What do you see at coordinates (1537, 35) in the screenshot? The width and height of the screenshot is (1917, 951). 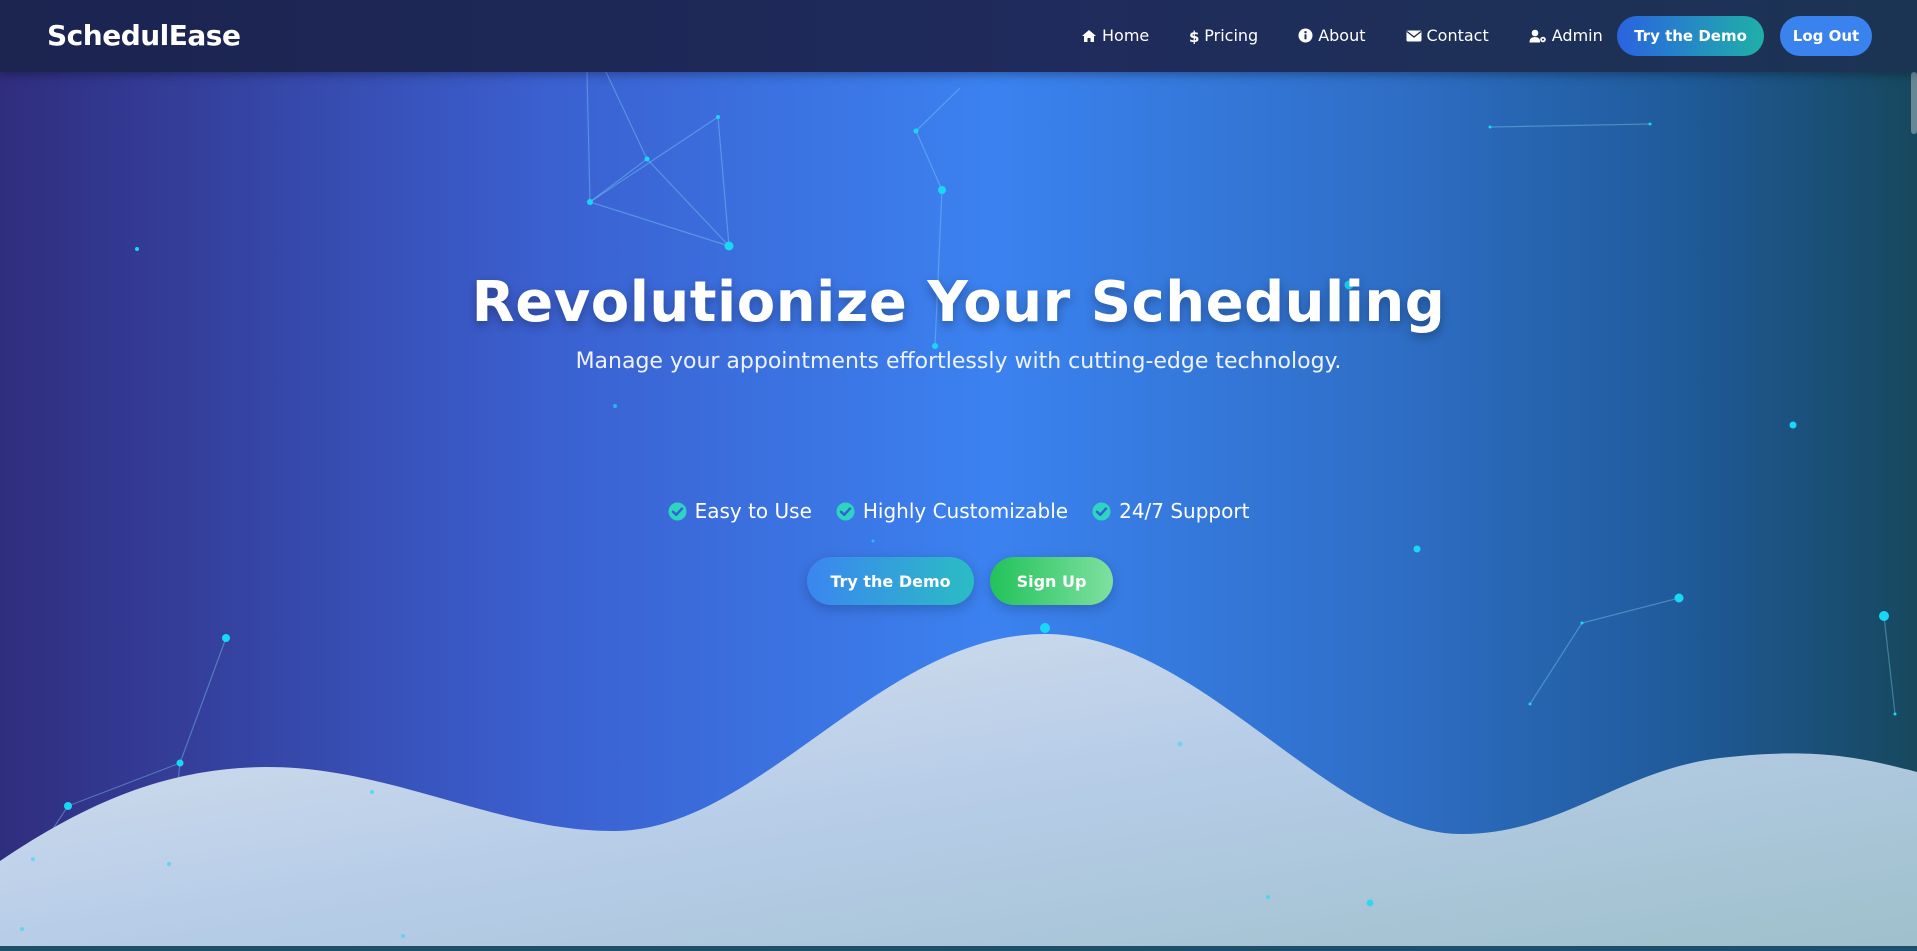 I see `user-gear-icon` at bounding box center [1537, 35].